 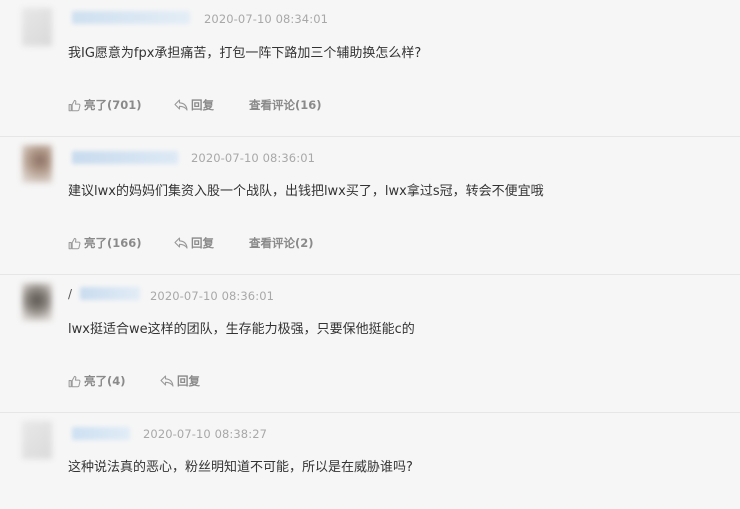 I want to click on like-button: 亮了(4), so click(x=97, y=381).